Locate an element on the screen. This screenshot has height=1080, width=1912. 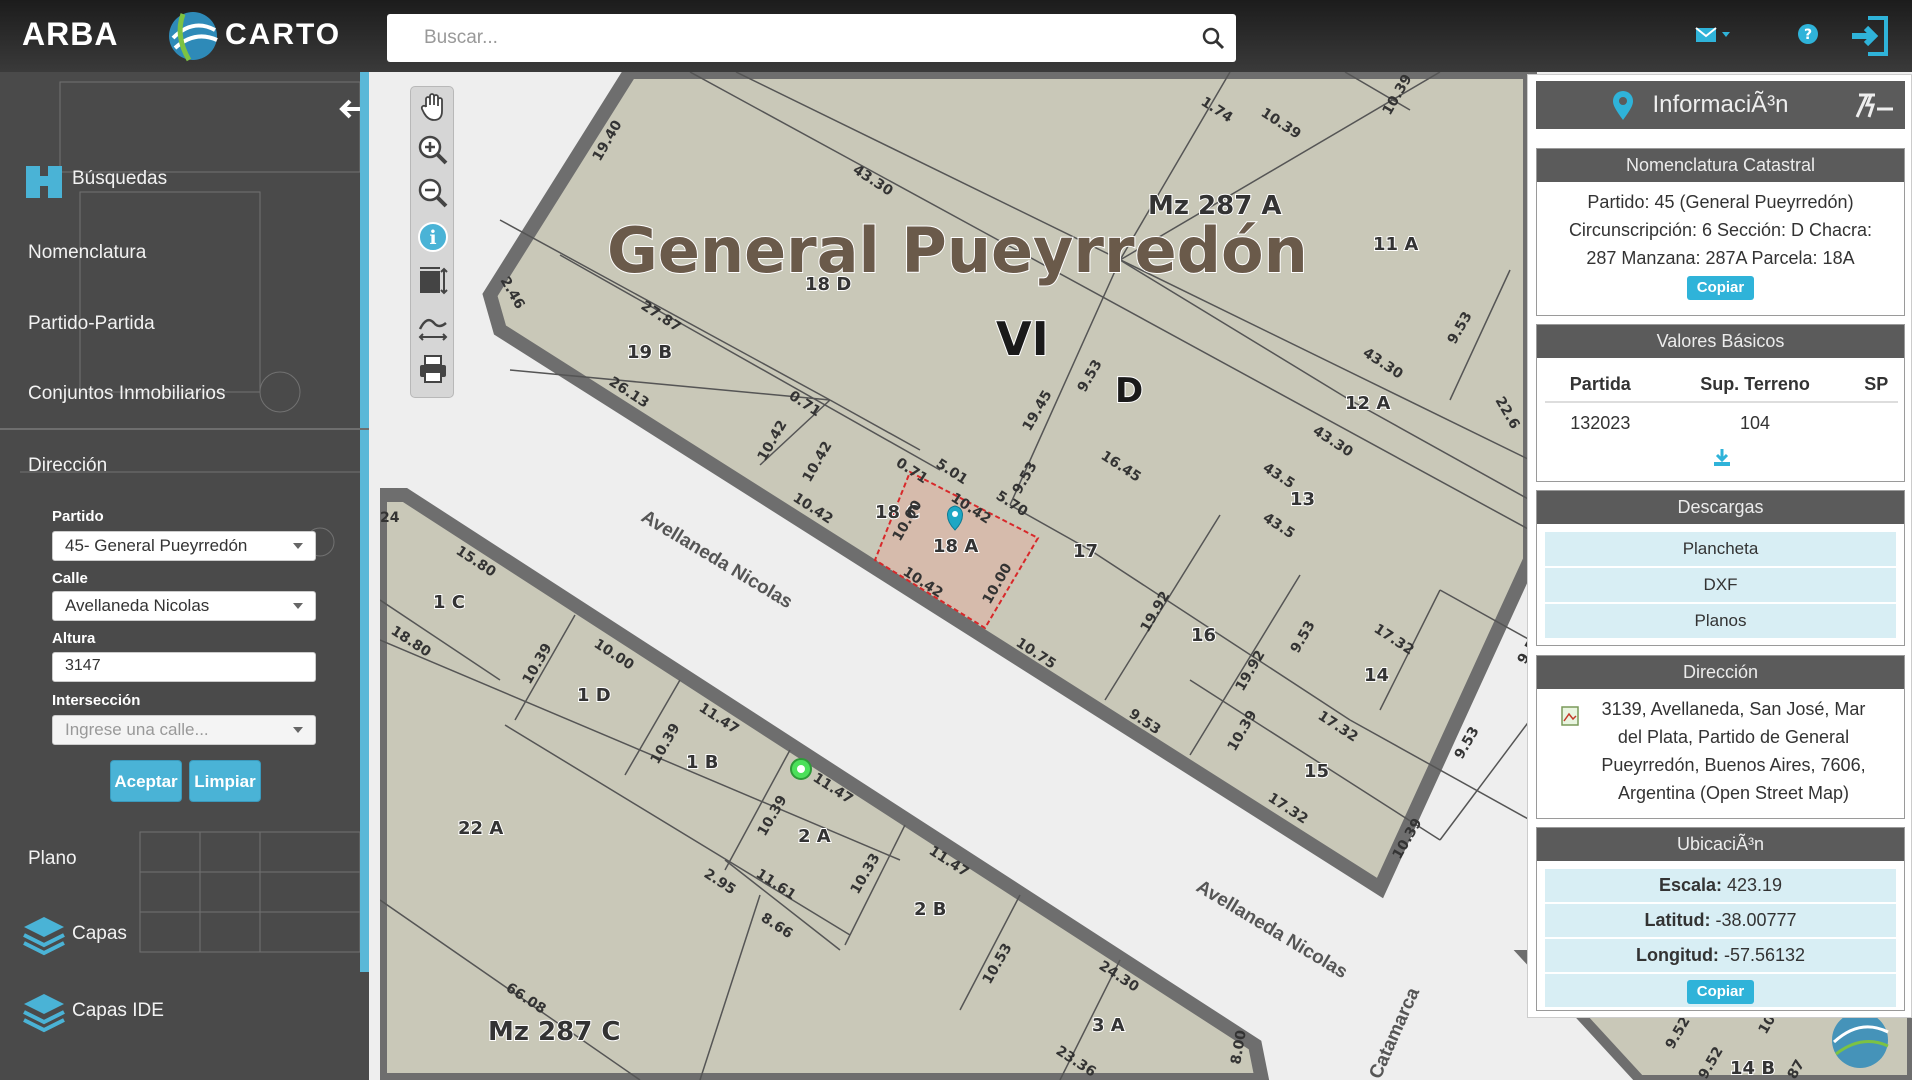
sidebar-item-busquedas: Búsquedas is located at coordinates (97, 182).